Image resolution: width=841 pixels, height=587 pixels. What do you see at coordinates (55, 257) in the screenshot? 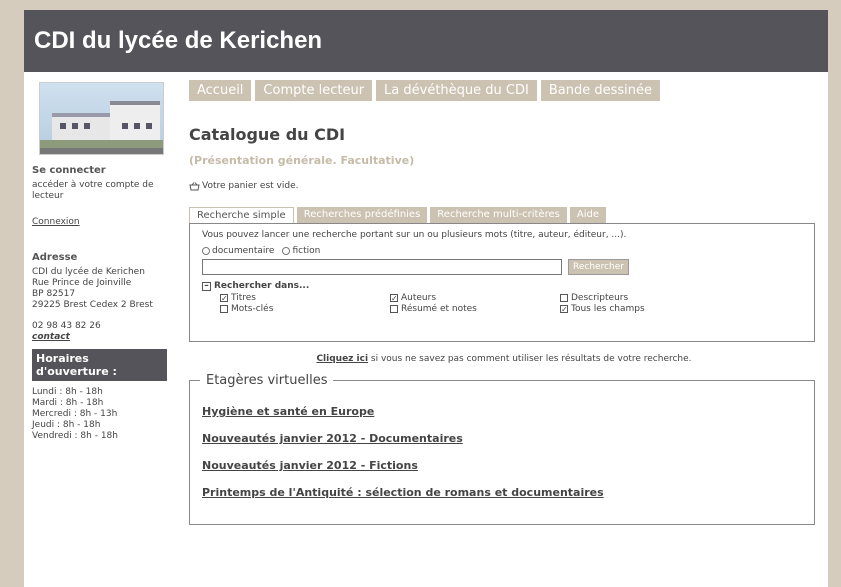
I see `address-heading: Adresse` at bounding box center [55, 257].